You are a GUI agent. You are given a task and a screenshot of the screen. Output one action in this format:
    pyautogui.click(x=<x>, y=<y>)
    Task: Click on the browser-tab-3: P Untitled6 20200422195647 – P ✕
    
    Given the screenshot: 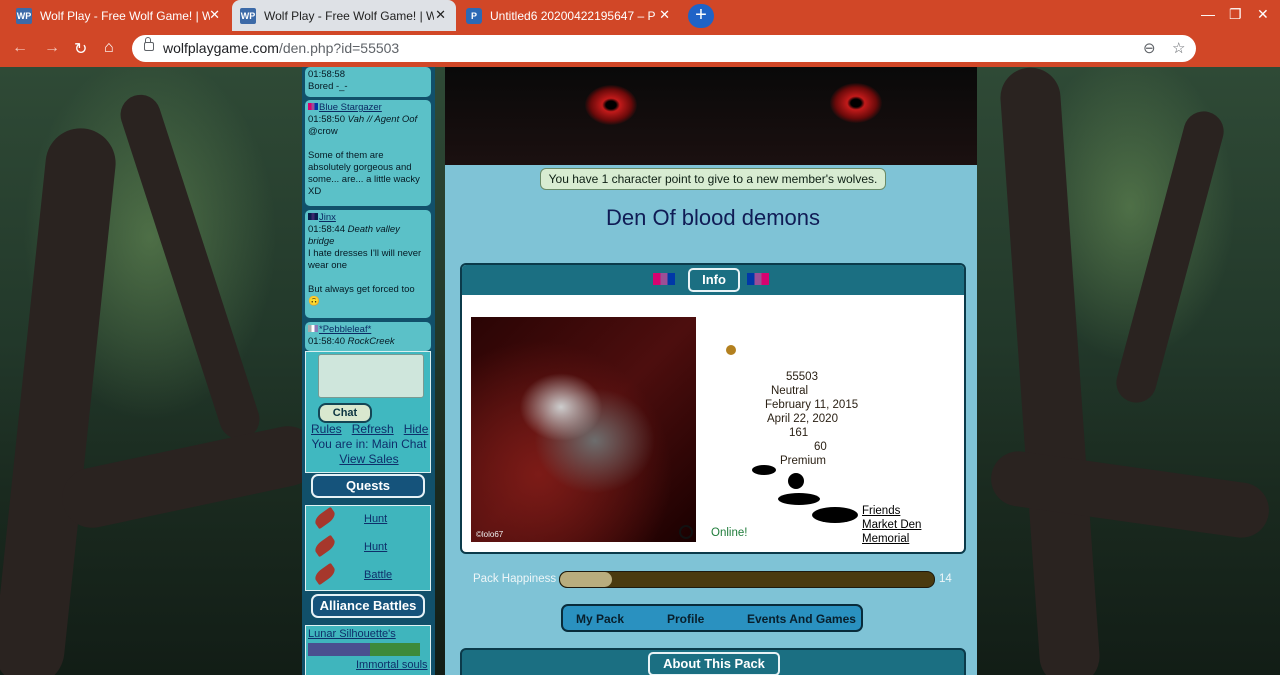 What is the action you would take?
    pyautogui.click(x=569, y=15)
    